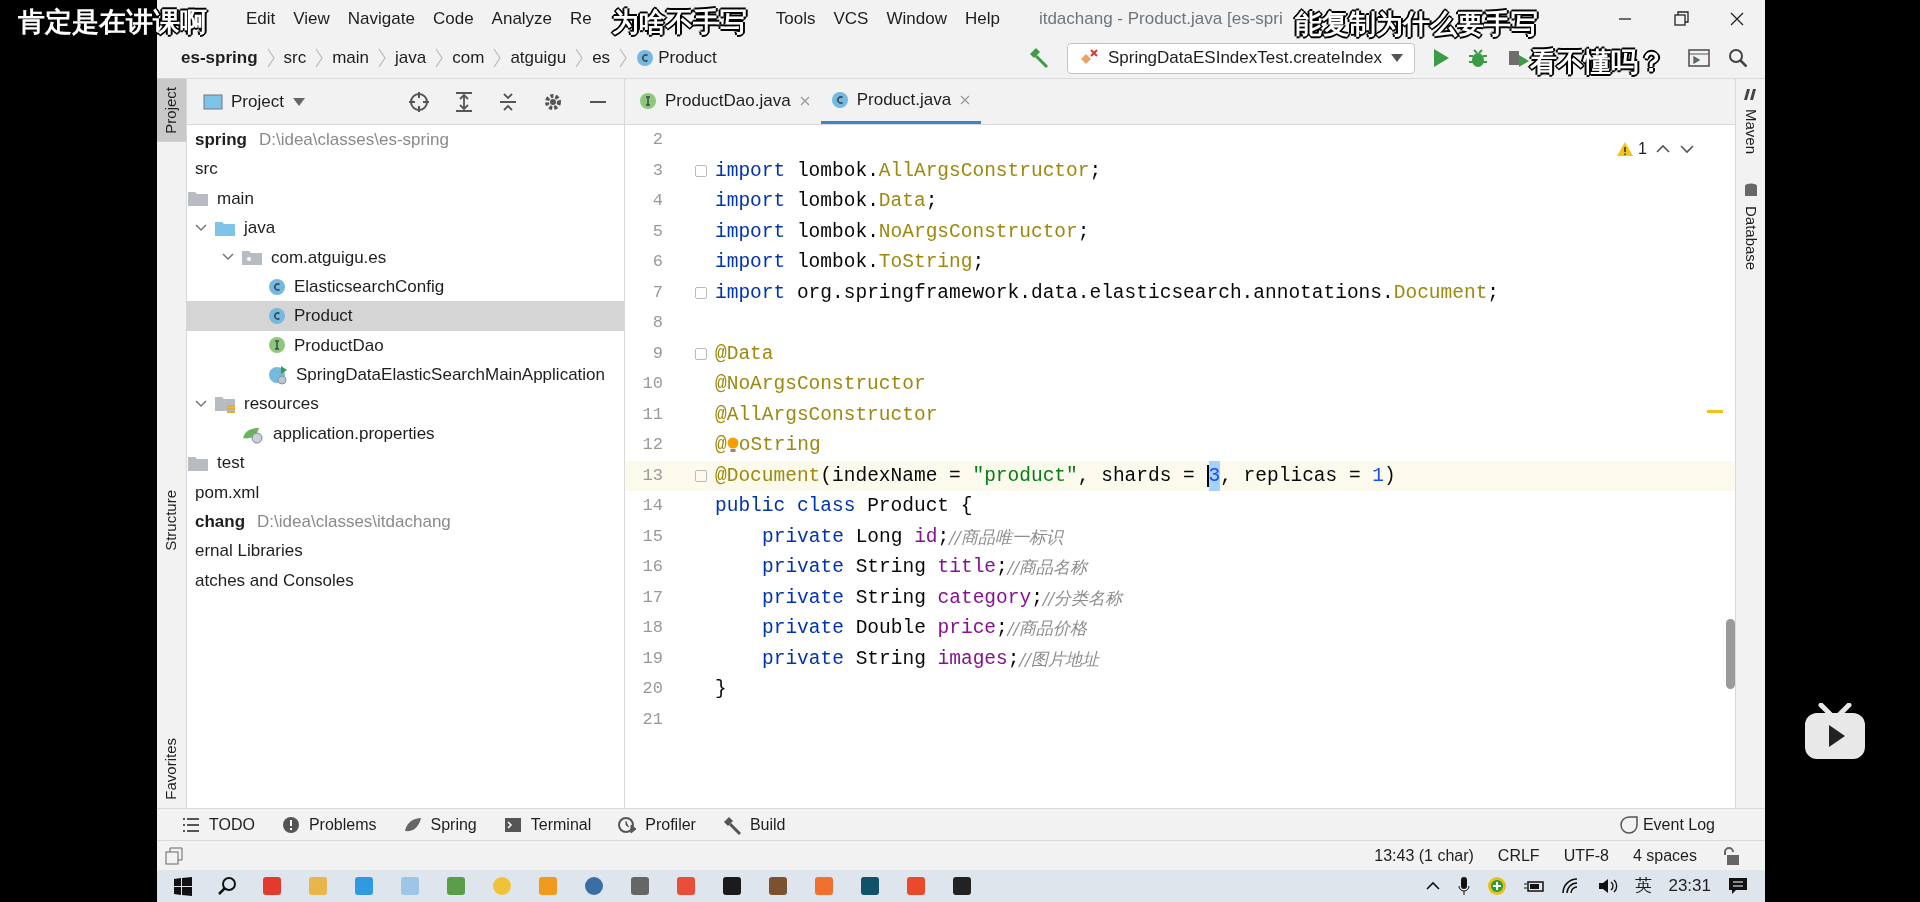 This screenshot has height=902, width=1920. Describe the element at coordinates (725, 101) in the screenshot. I see `editor-tab: ProductDao.java` at that location.